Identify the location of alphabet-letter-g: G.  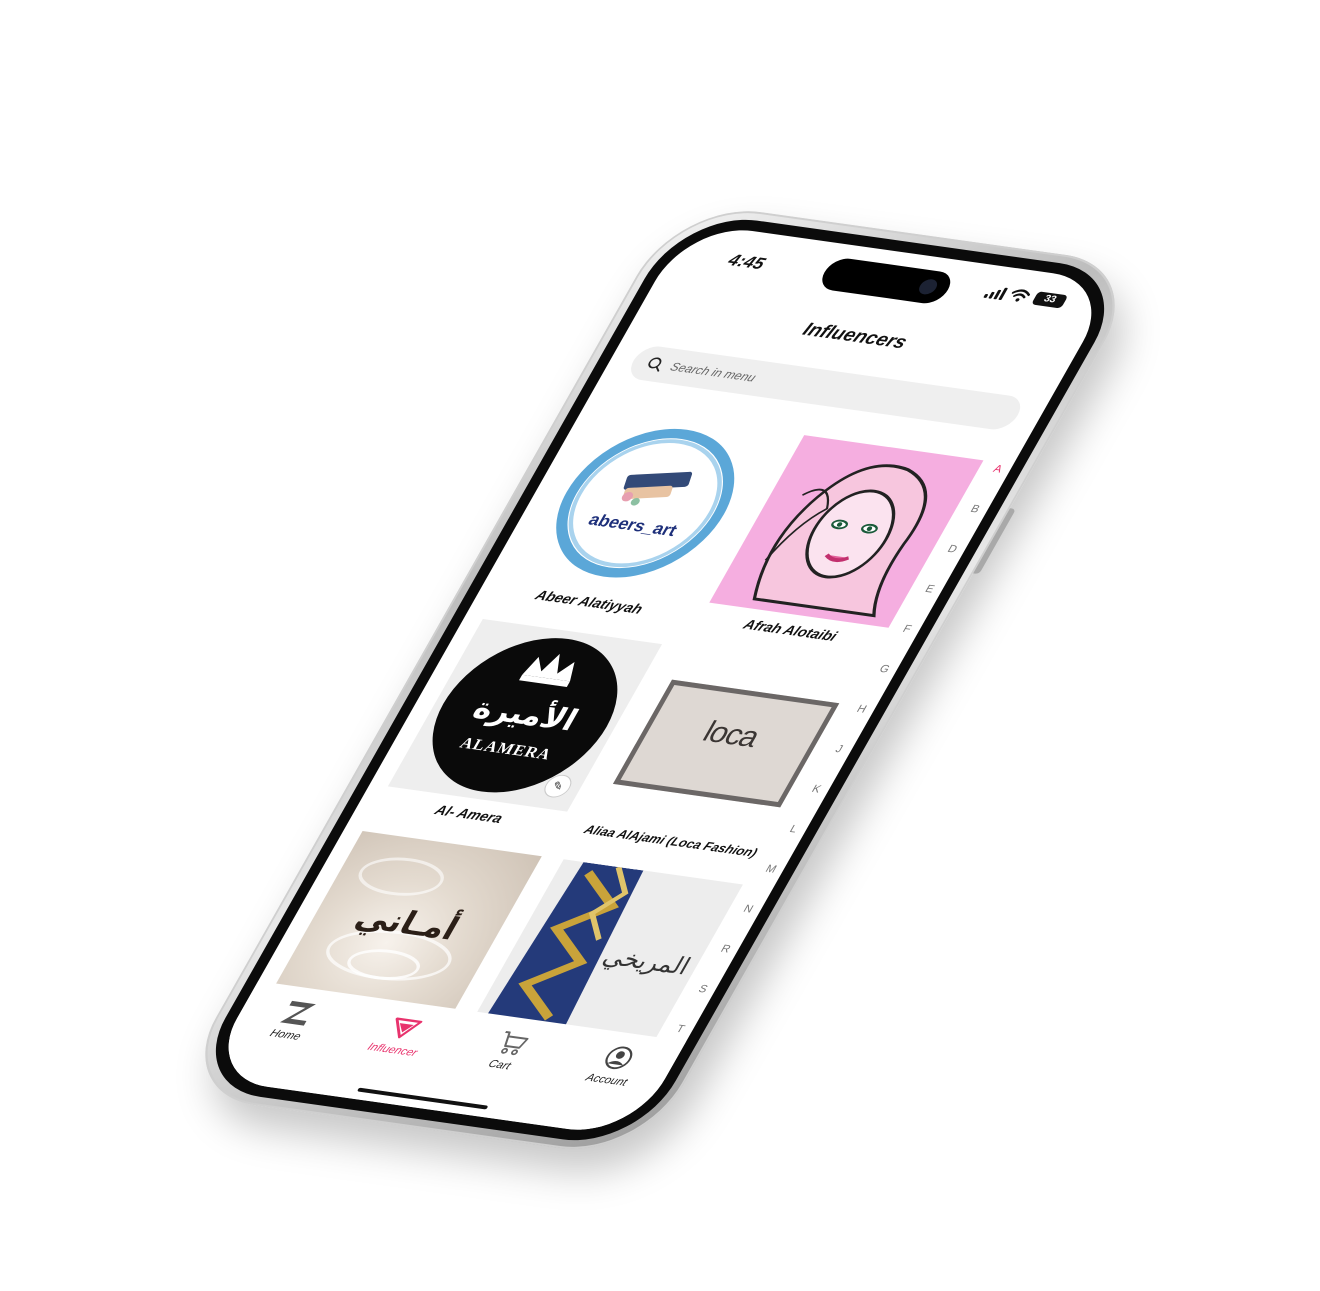
(876, 682).